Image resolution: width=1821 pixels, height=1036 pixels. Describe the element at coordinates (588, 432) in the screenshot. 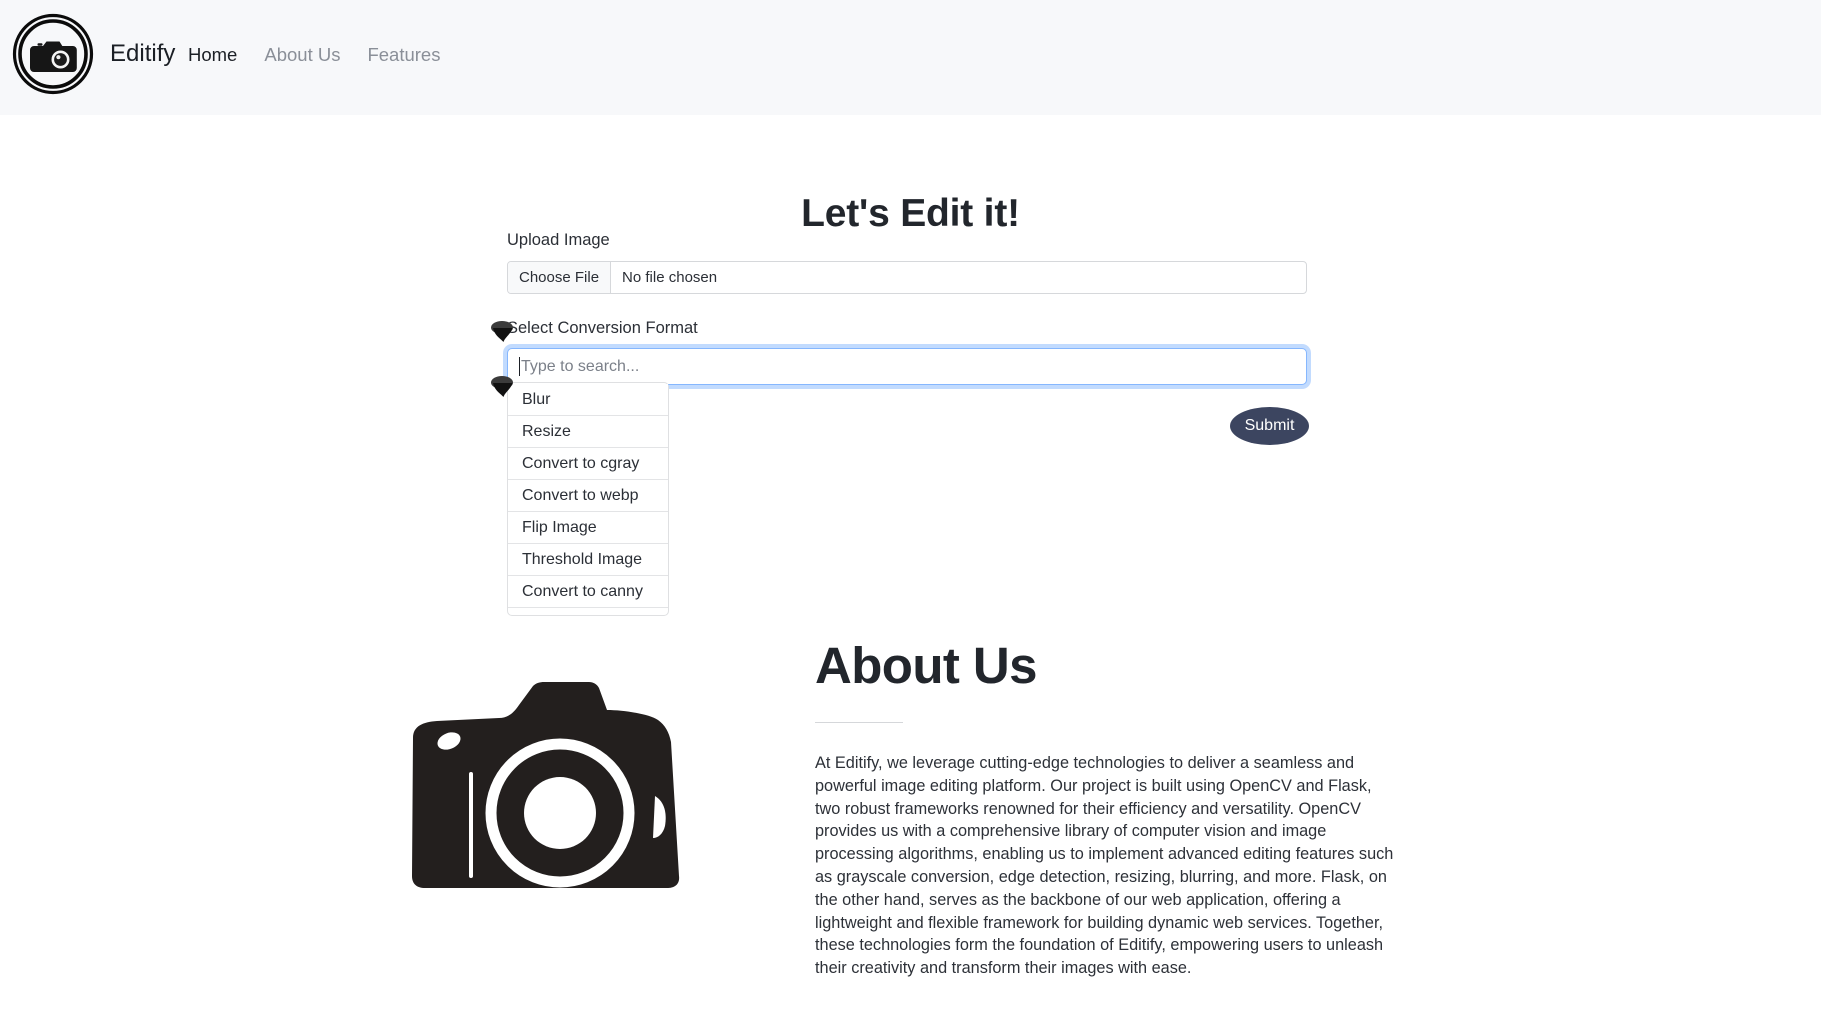

I see `dropdown-option-resize: Resize` at that location.